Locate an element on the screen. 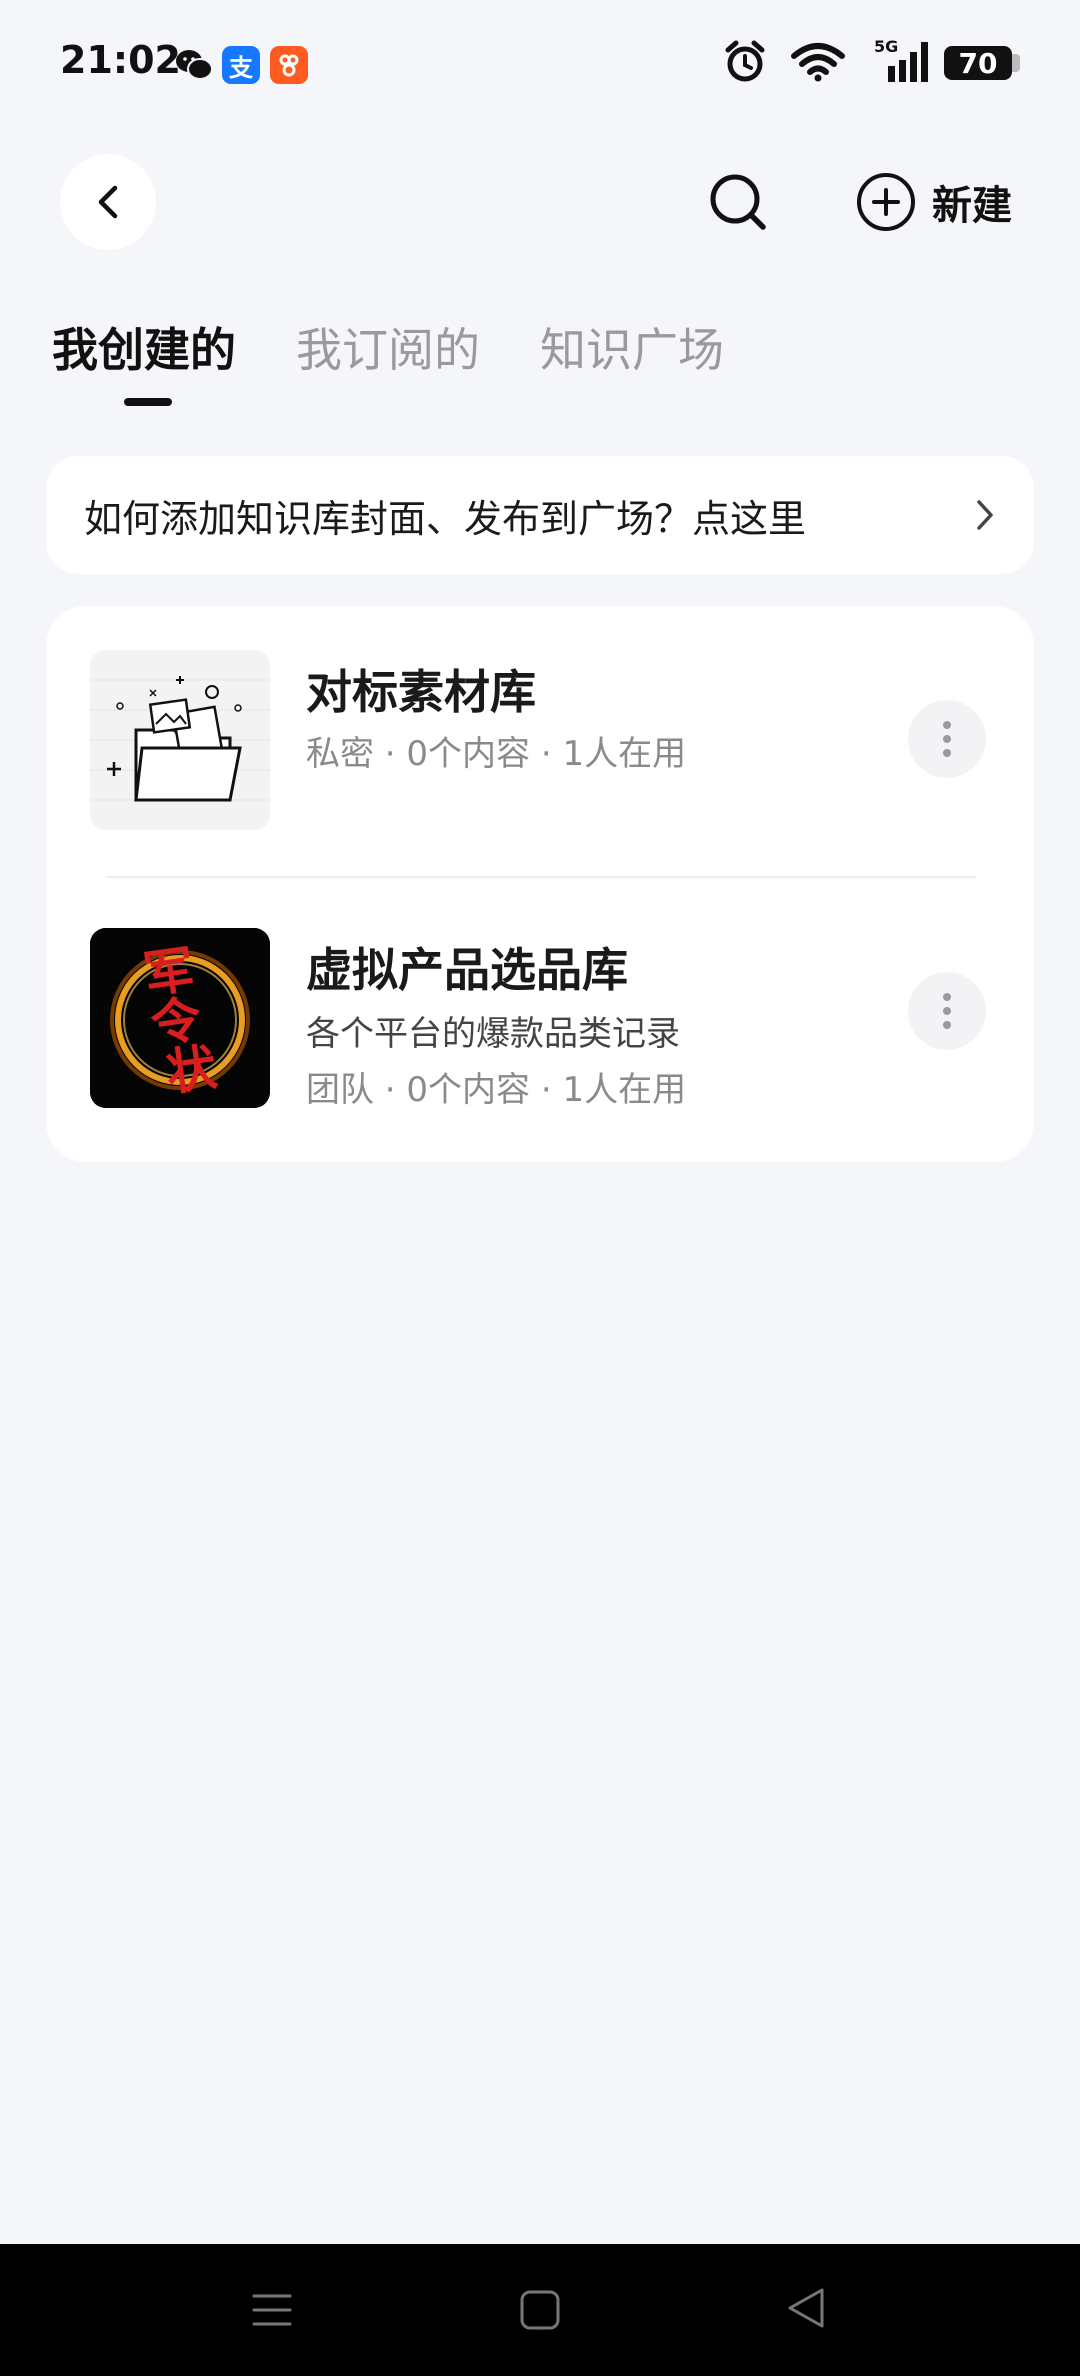 This screenshot has height=2376, width=1080. active-tab-indicator is located at coordinates (148, 402).